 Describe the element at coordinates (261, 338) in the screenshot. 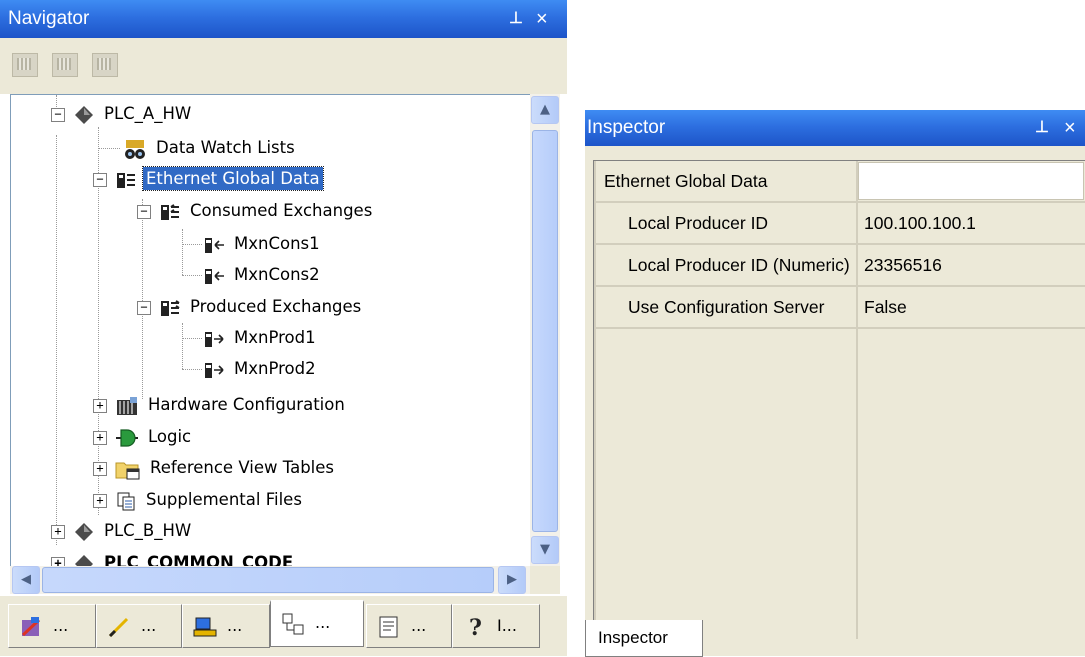

I see `tree-node-mxnprod1: MxnProd1` at that location.